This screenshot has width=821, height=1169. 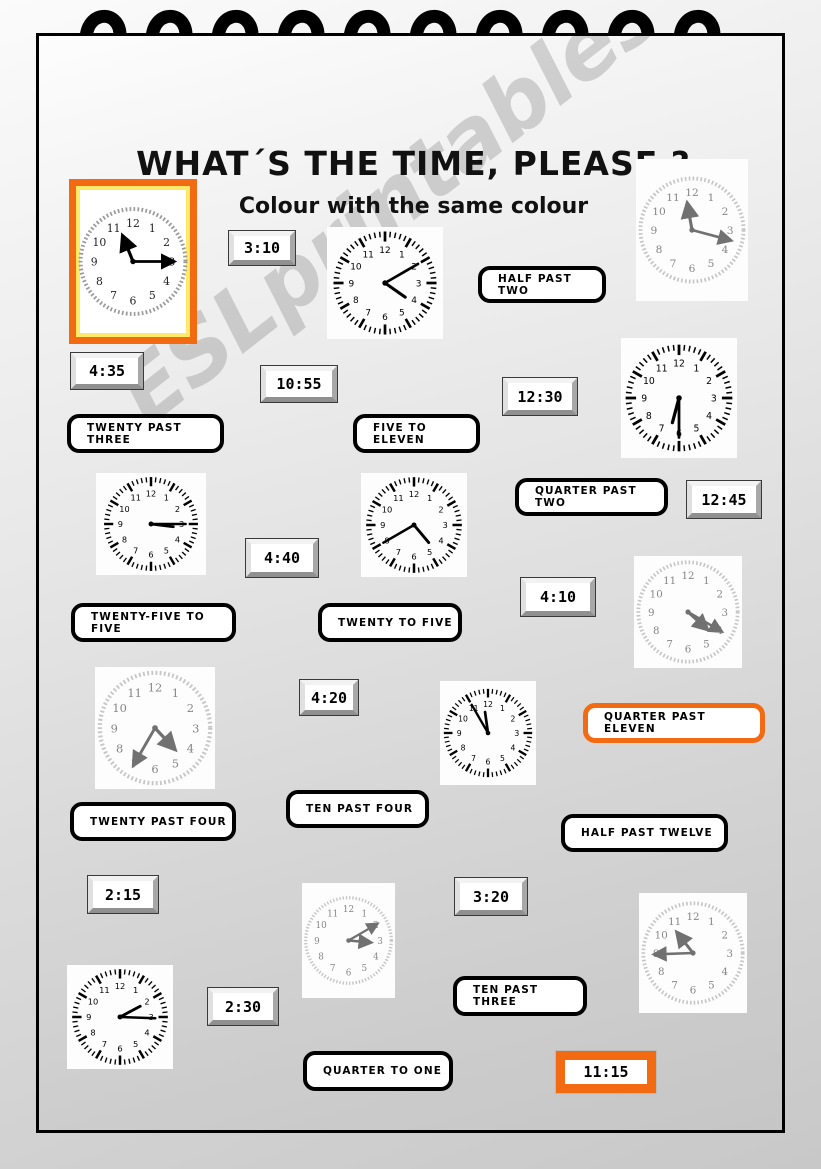 I want to click on digital-time-box: 3:10, so click(x=262, y=248).